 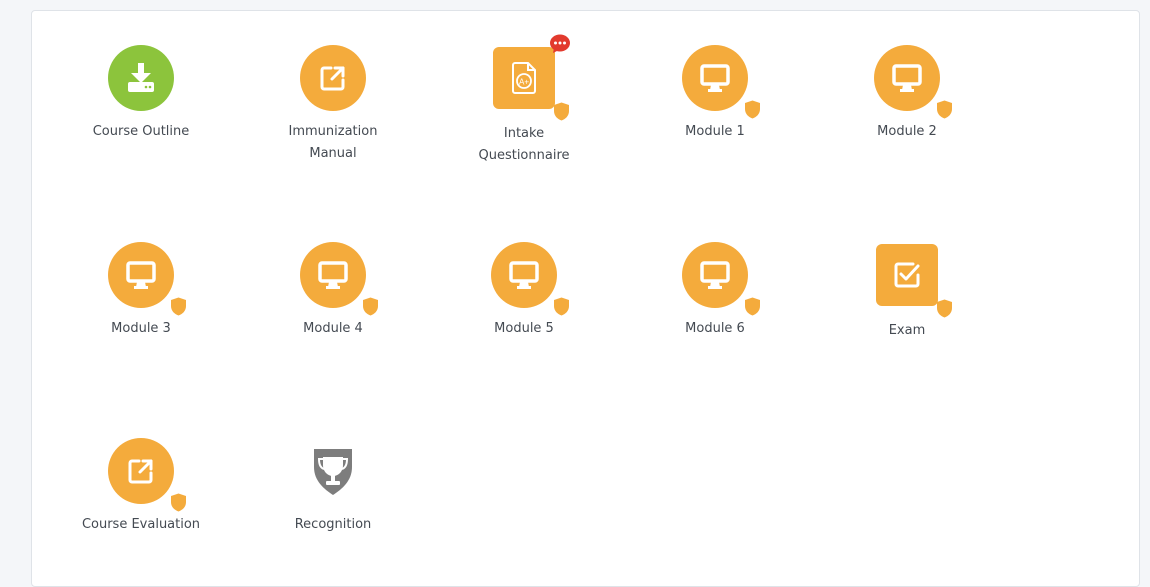 What do you see at coordinates (715, 328) in the screenshot?
I see `course-item-label: Module 6` at bounding box center [715, 328].